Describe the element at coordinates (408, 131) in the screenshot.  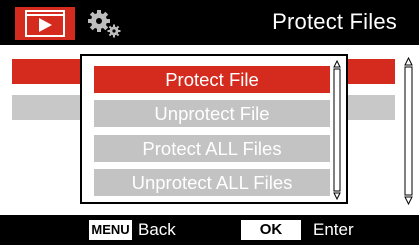
I see `main-scrollbar` at that location.